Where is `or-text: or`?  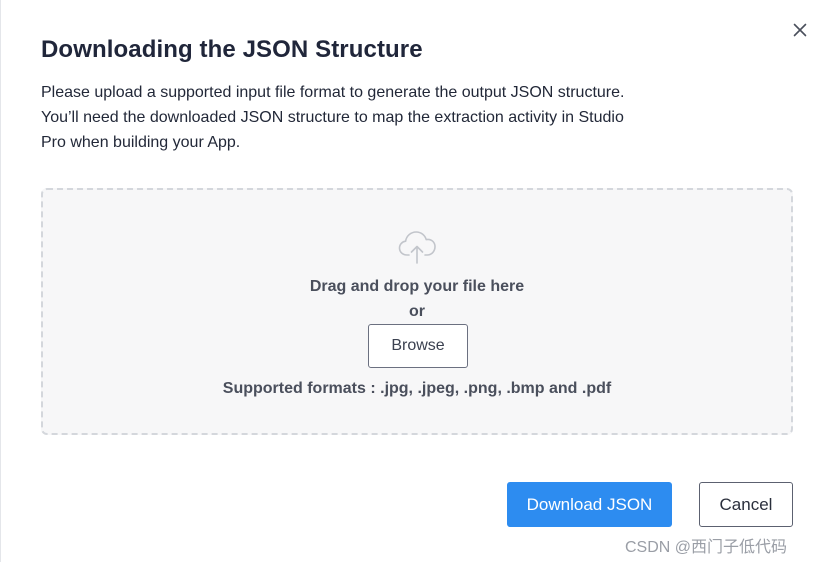 or-text: or is located at coordinates (417, 311).